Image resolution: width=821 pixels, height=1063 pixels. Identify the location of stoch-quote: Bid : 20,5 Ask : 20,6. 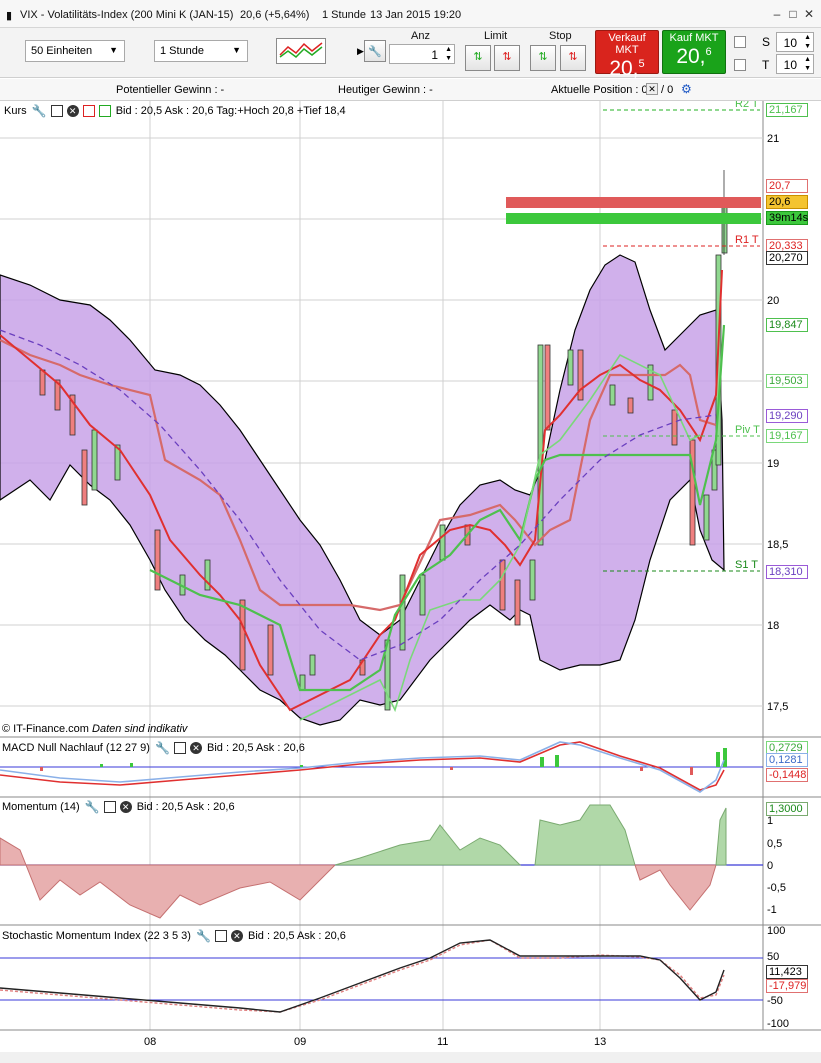
(297, 935).